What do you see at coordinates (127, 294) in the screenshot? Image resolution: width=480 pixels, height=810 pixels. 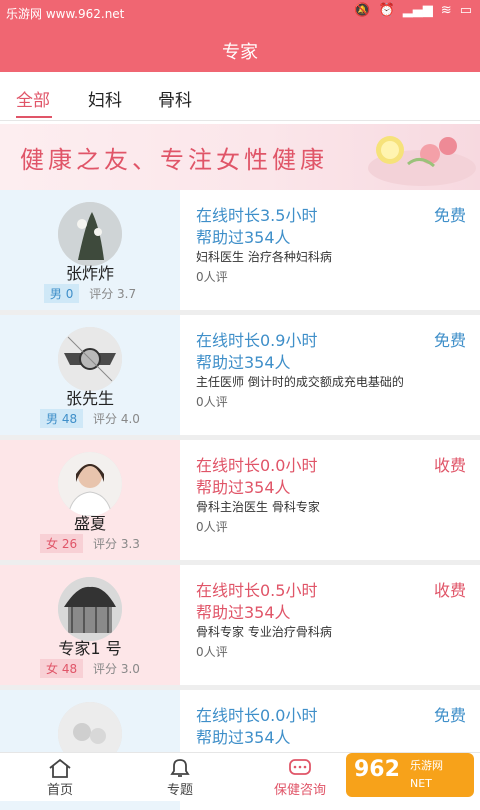 I see `rating-value: 3.7` at bounding box center [127, 294].